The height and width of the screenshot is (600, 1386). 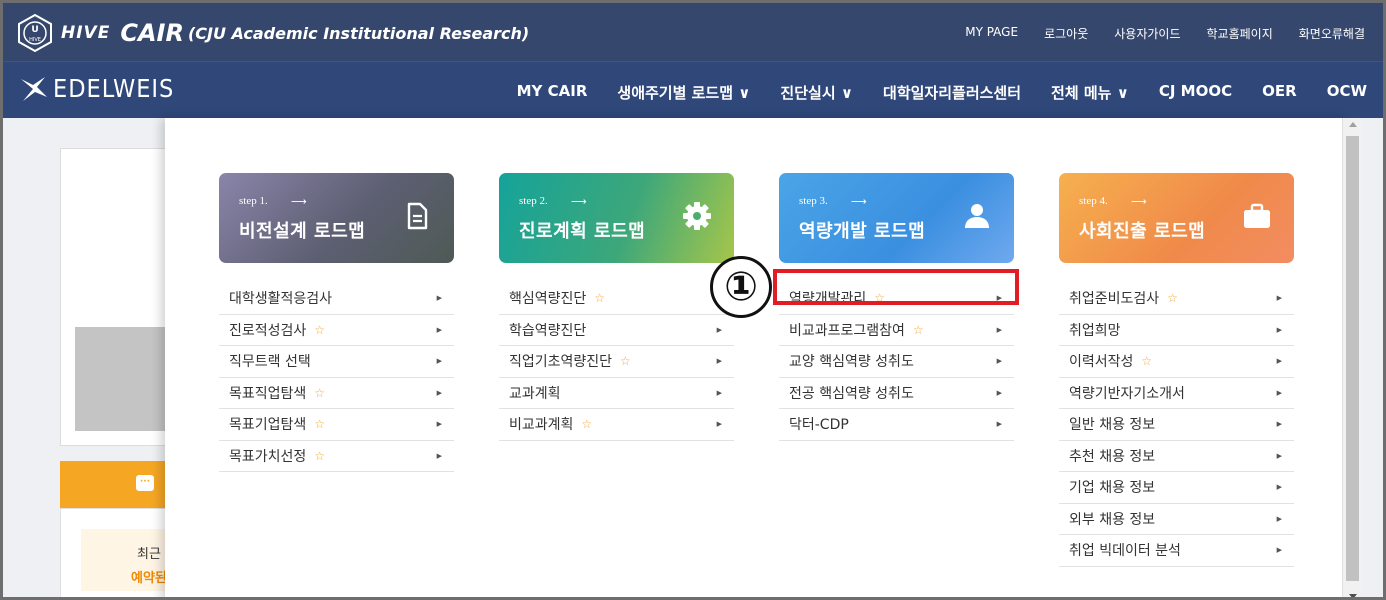 What do you see at coordinates (1112, 456) in the screenshot?
I see `item-label: 추천 채용 정보` at bounding box center [1112, 456].